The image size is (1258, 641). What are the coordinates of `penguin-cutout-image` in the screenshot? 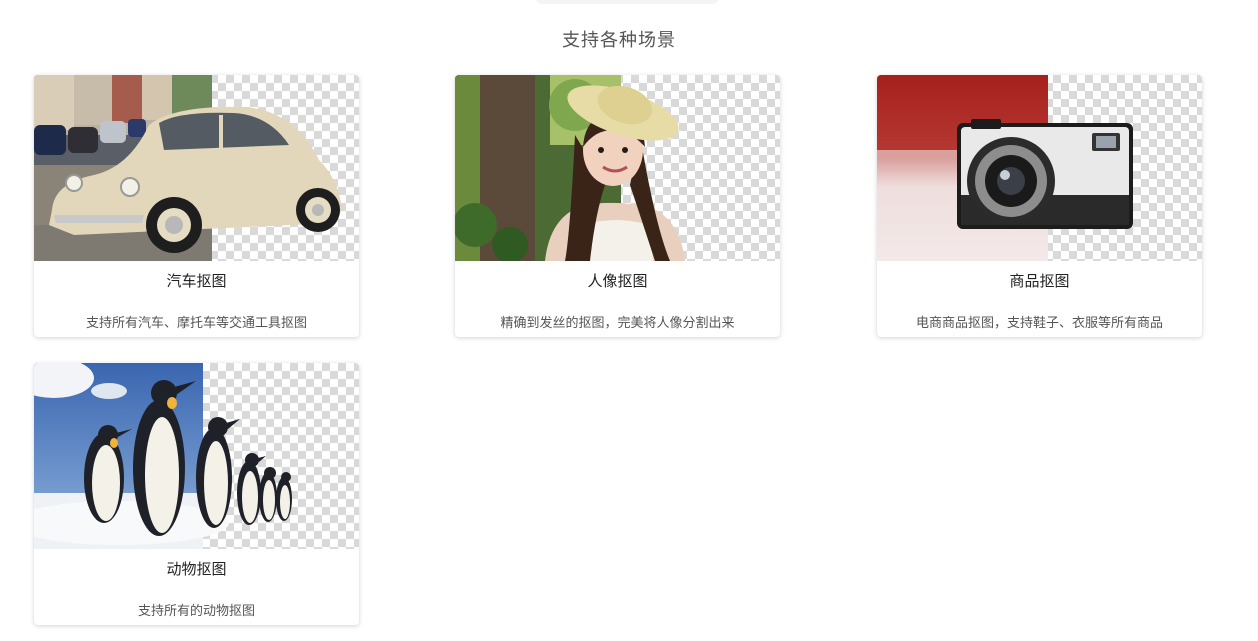 It's located at (196, 456).